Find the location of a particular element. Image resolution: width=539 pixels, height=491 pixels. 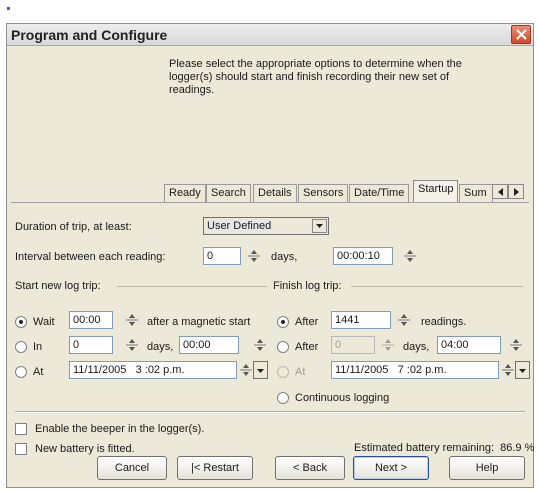

start-wait-label: Wait is located at coordinates (44, 322).